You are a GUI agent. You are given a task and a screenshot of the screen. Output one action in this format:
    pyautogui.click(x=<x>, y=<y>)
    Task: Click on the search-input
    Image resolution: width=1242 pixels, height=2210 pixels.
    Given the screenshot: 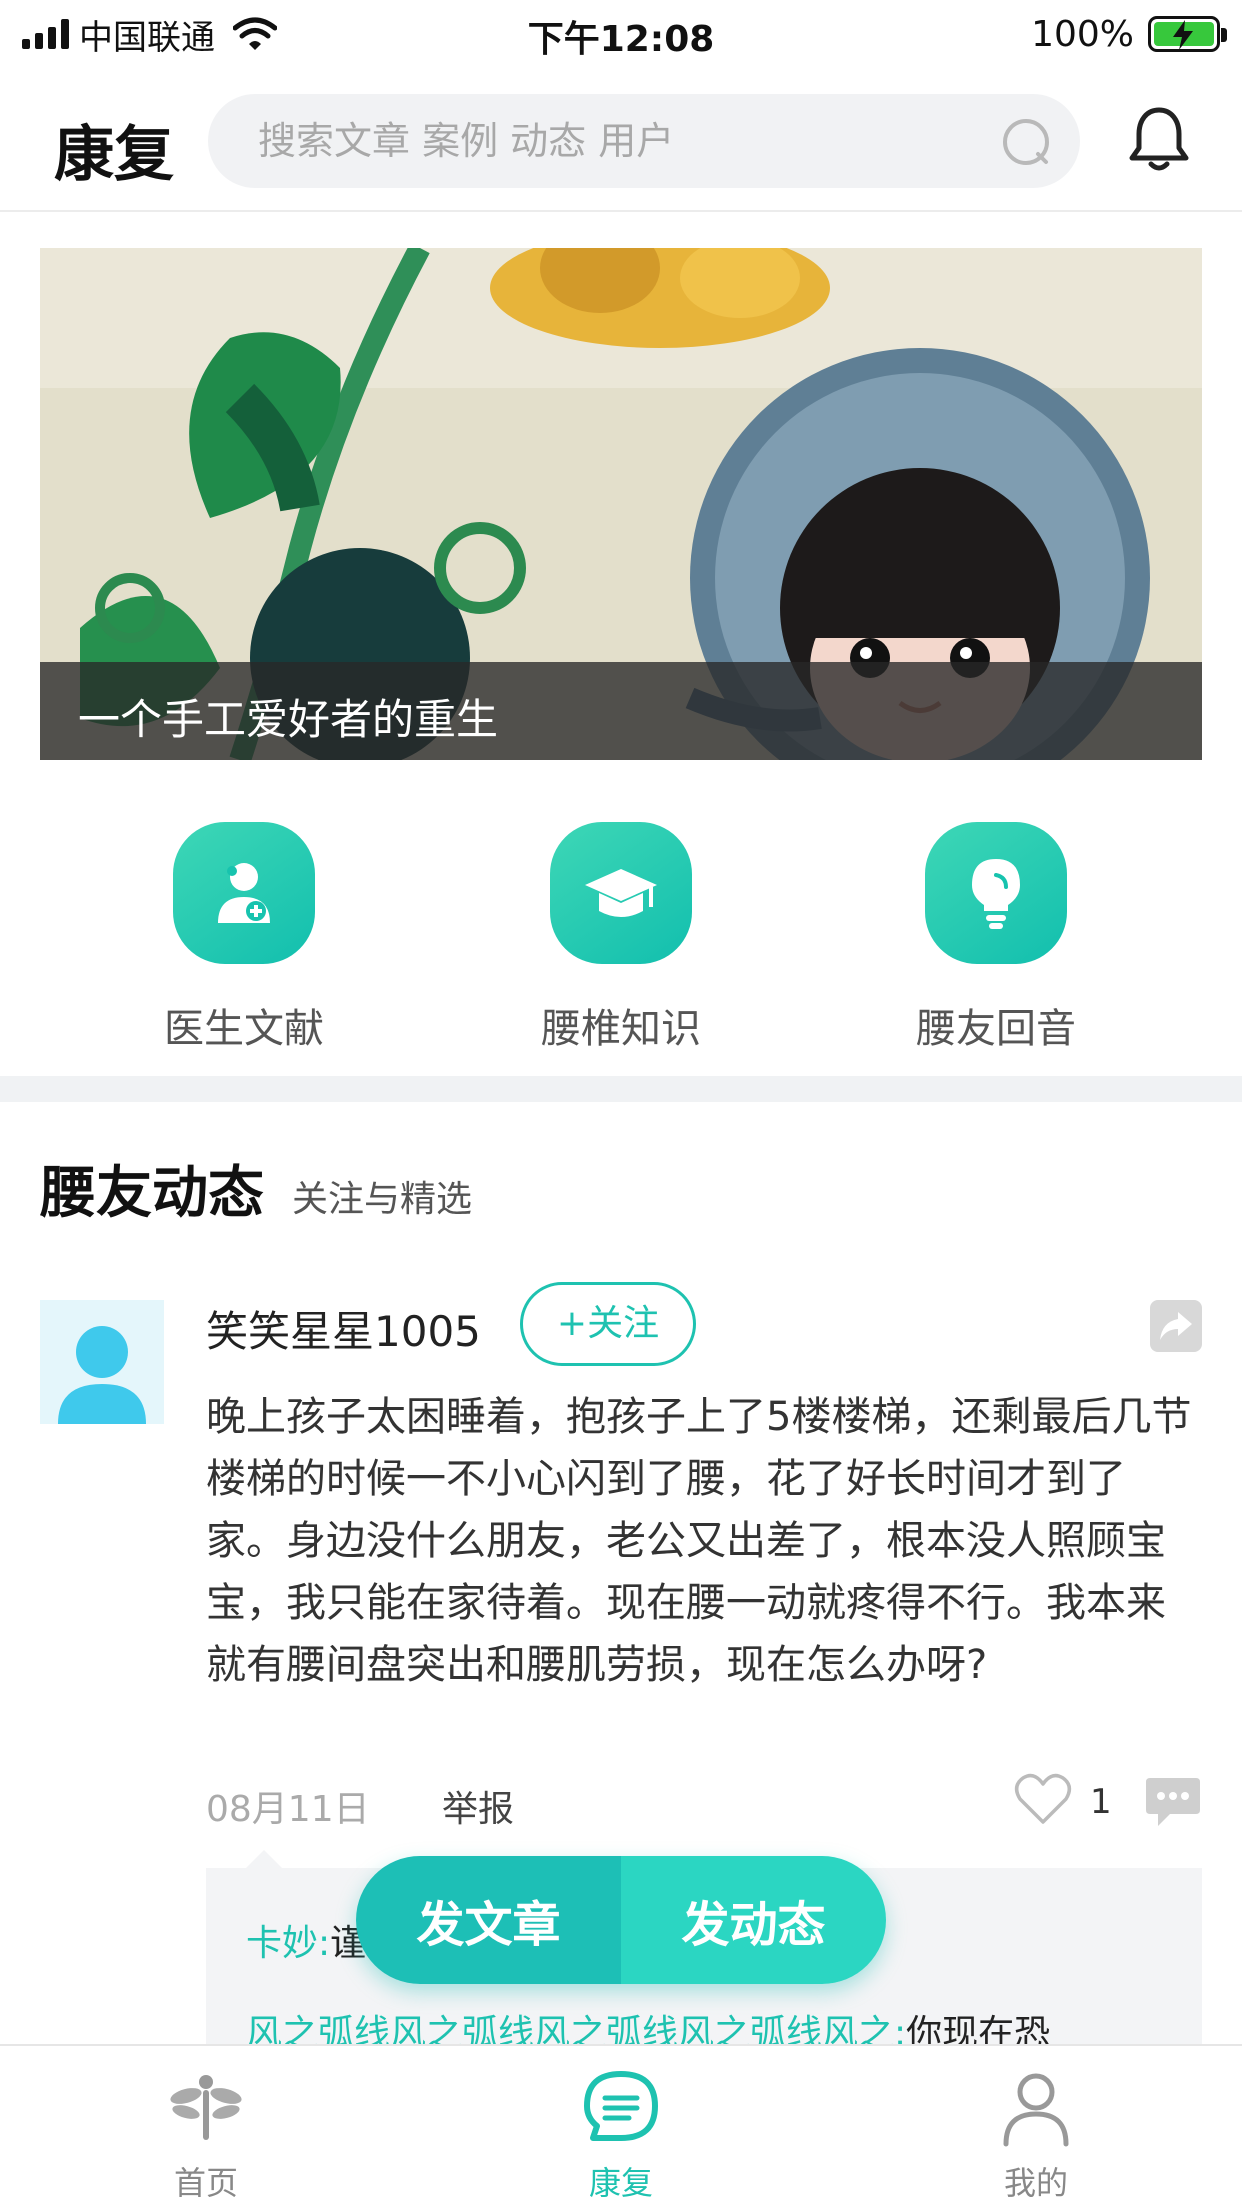 What is the action you would take?
    pyautogui.click(x=608, y=141)
    